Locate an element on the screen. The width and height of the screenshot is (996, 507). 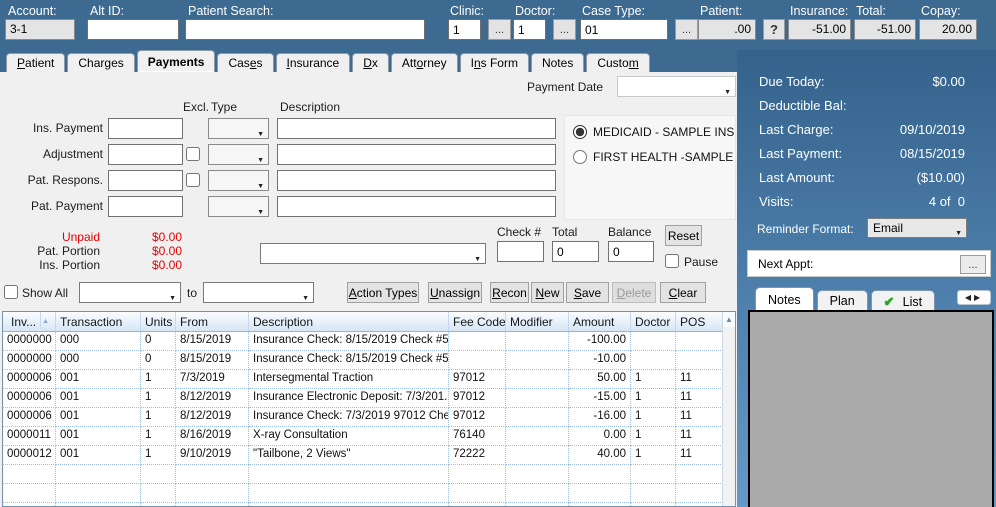
pat-respons-description-input is located at coordinates (416, 180).